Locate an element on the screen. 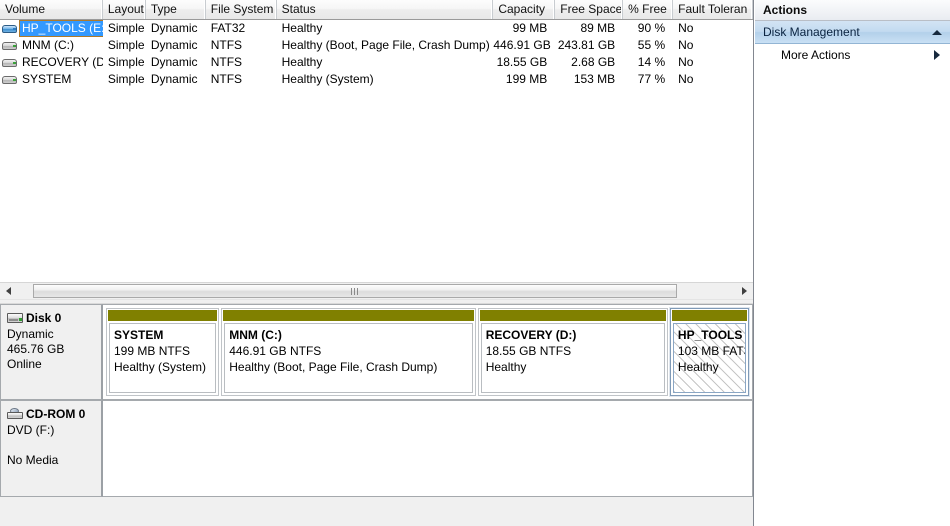  actions-item-list: More Actions is located at coordinates (852, 55).